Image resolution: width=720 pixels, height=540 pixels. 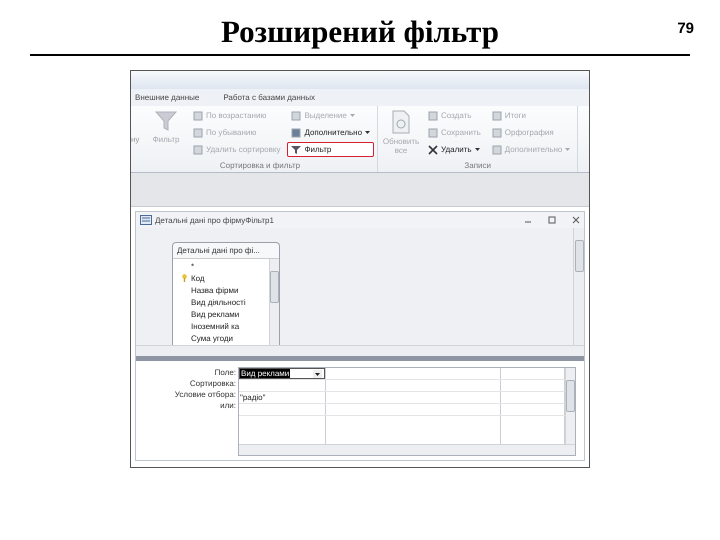 I want to click on funnel-icon, so click(x=166, y=121).